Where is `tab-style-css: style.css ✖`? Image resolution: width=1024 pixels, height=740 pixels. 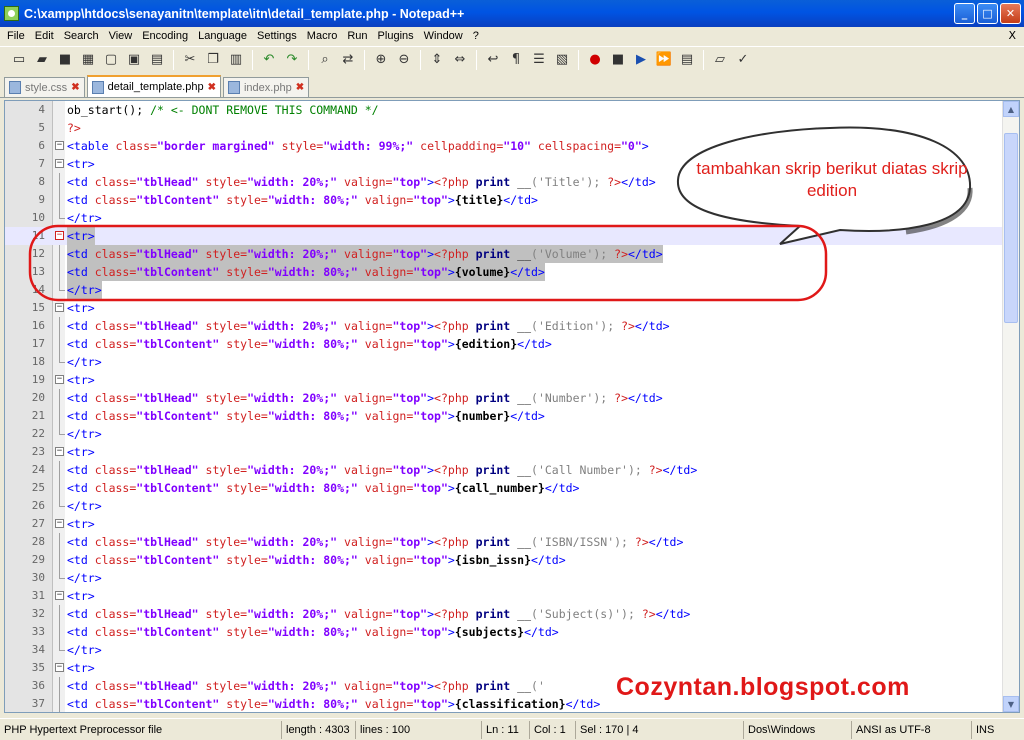
tab-style-css: style.css ✖ is located at coordinates (44, 87).